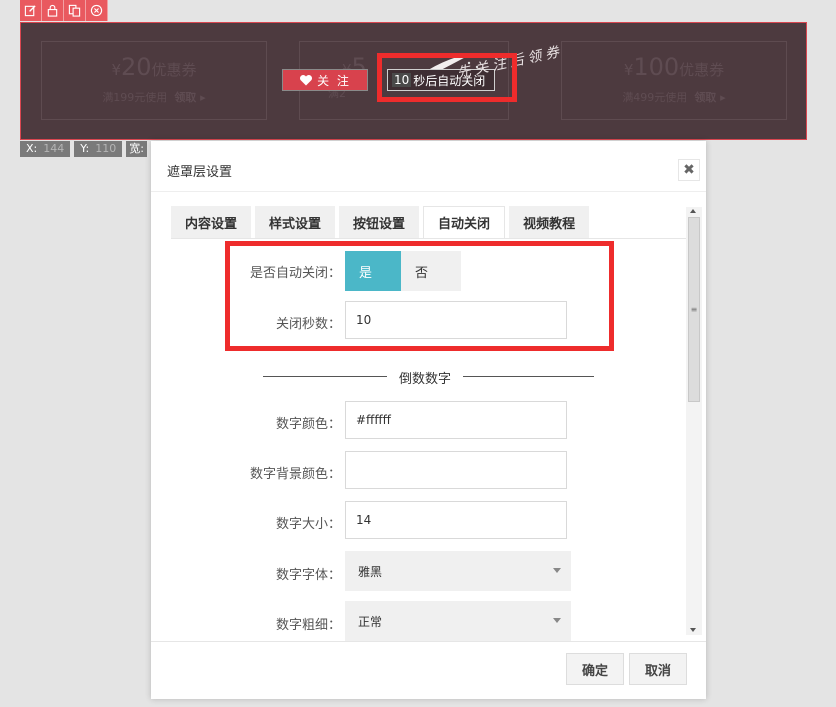 The image size is (836, 707). I want to click on tab-style-settings: 样式设置, so click(295, 222).